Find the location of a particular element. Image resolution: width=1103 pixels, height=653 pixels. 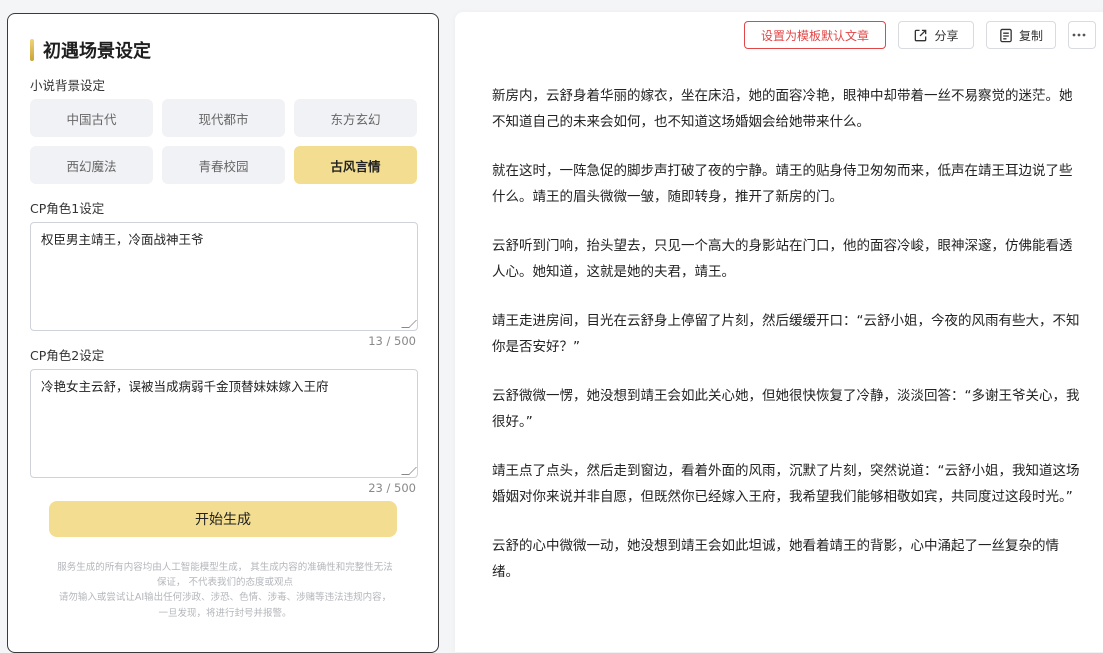

cp1-char-count: 13 / 500 is located at coordinates (392, 341).